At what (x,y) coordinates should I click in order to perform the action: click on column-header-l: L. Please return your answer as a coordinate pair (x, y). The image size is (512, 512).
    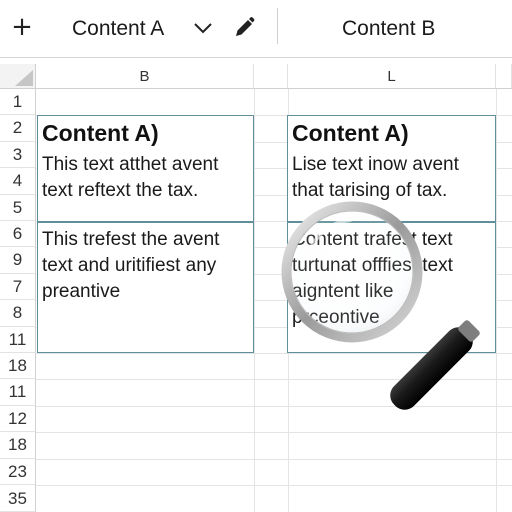
    Looking at the image, I should click on (392, 76).